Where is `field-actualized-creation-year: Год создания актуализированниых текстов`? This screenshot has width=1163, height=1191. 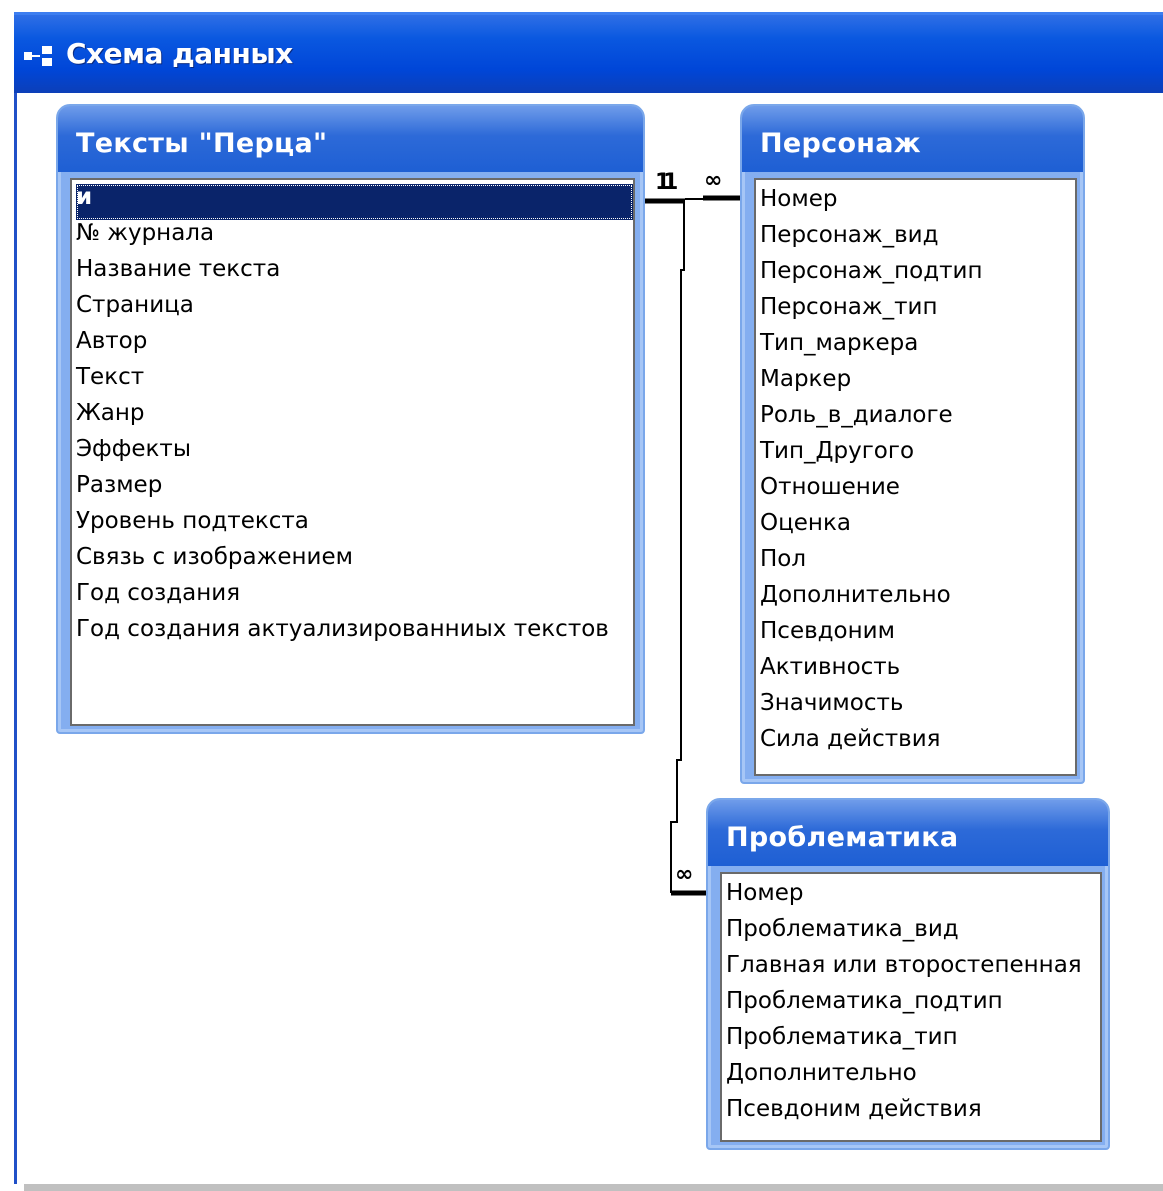 field-actualized-creation-year: Год создания актуализированниых текстов is located at coordinates (342, 634).